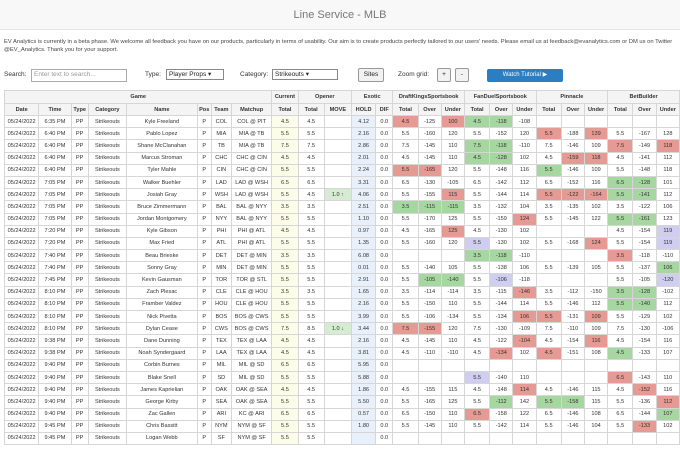 This screenshot has height=458, width=680. I want to click on table-cell: LAD, so click(221, 182).